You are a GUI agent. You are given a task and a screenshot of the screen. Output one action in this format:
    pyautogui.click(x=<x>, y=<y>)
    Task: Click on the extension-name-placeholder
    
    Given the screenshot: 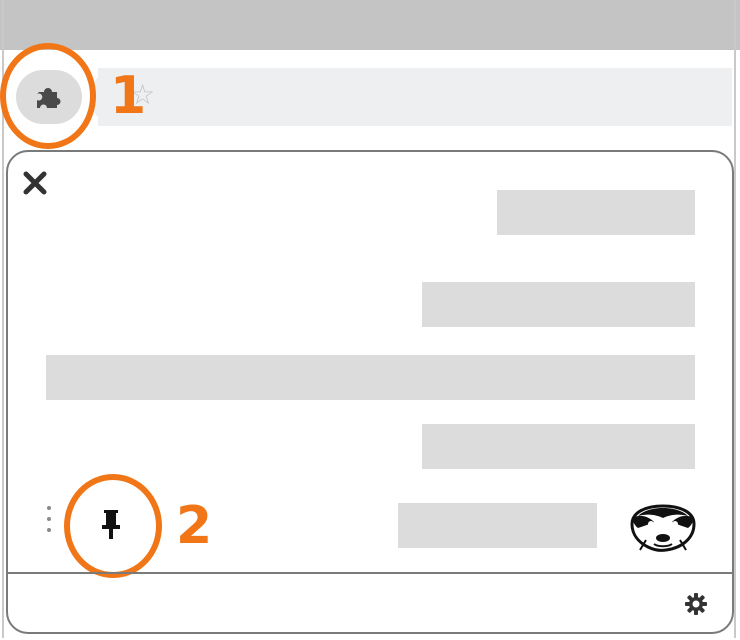 What is the action you would take?
    pyautogui.click(x=497, y=525)
    